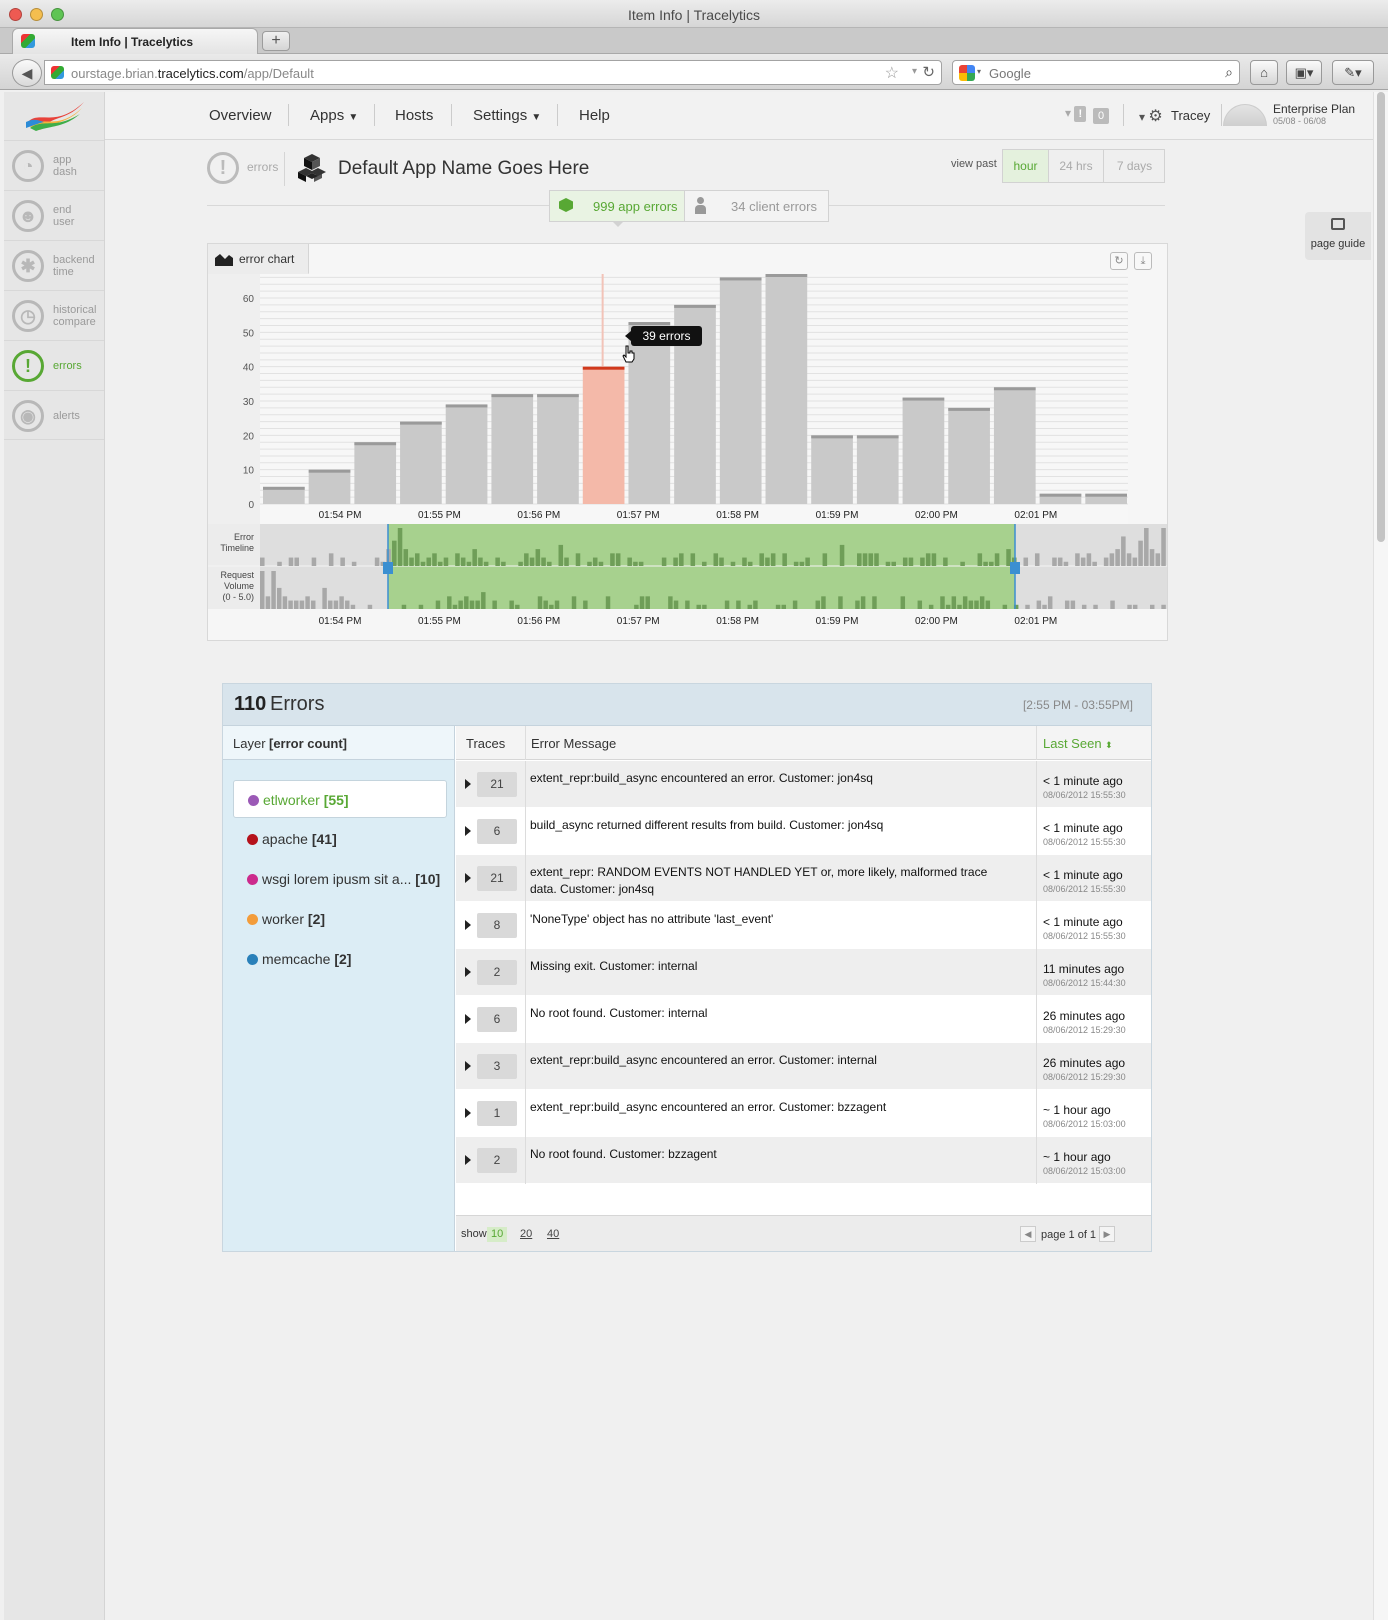 This screenshot has height=1620, width=1388. Describe the element at coordinates (27, 73) in the screenshot. I see `back-button: ◀` at that location.